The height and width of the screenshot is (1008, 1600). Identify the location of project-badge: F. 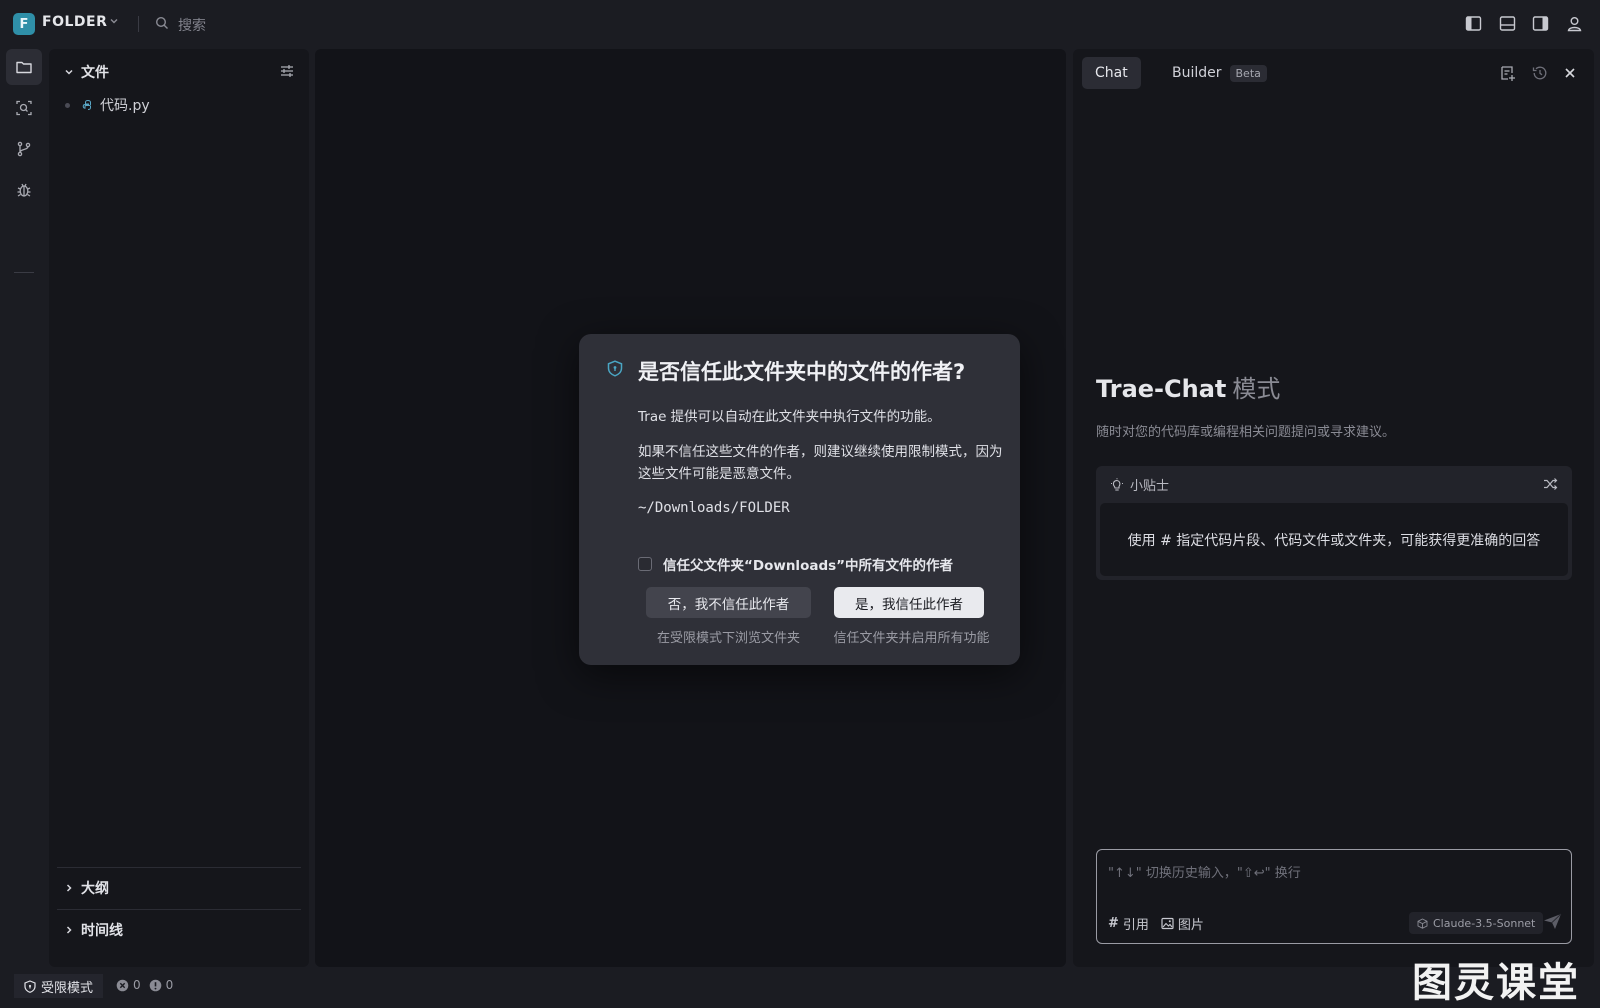
(24, 24).